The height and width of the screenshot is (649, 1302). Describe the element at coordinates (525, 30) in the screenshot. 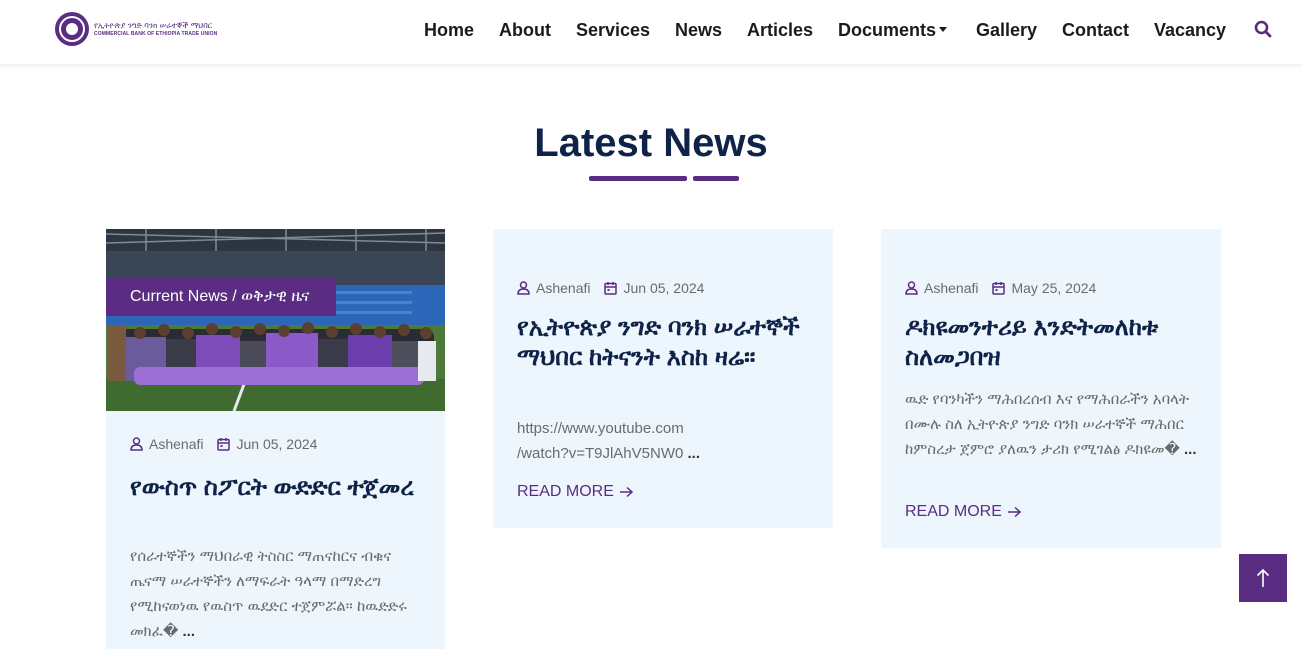

I see `nav-about: About` at that location.